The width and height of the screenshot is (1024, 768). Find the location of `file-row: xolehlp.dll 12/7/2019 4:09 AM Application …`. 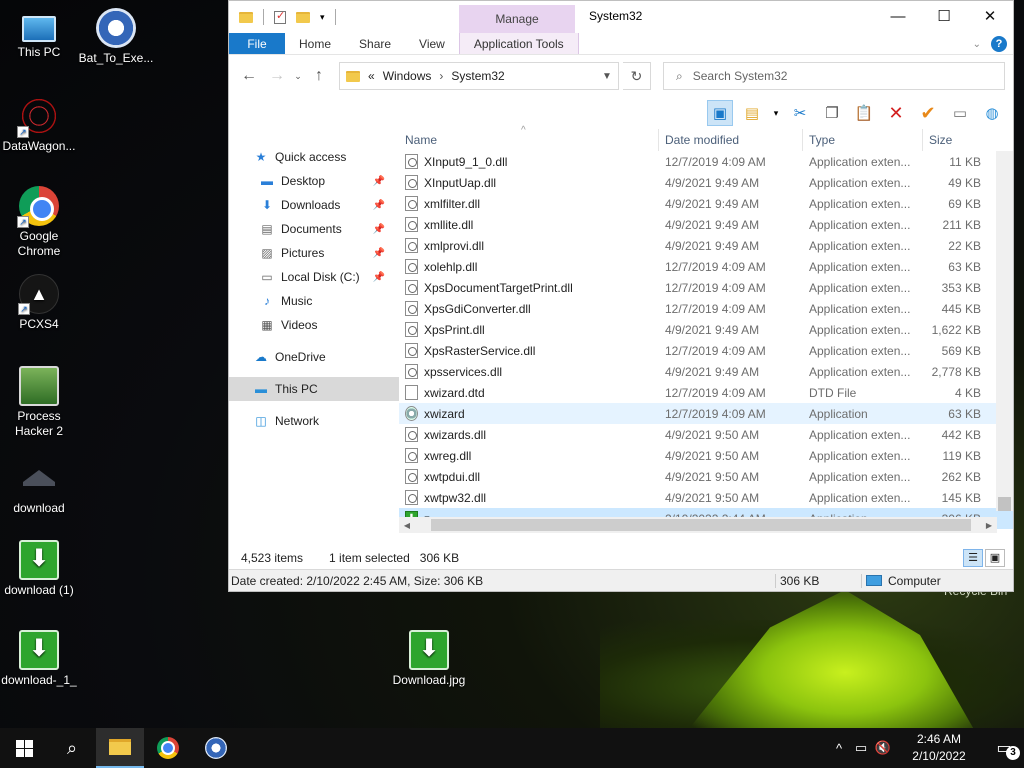

file-row: xolehlp.dll 12/7/2019 4:09 AM Application … is located at coordinates (706, 266).